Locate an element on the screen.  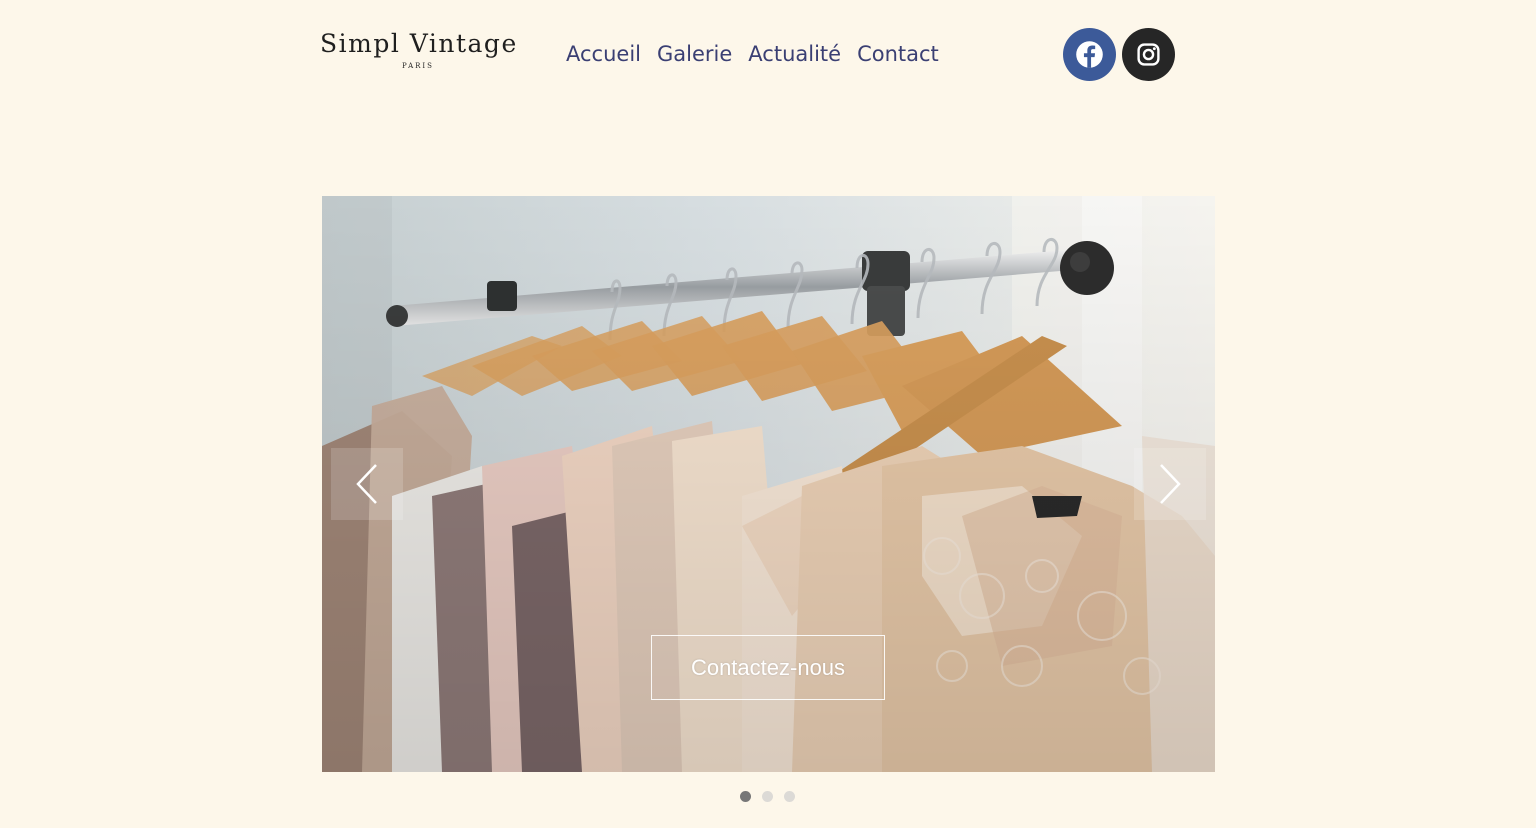
facebook-button is located at coordinates (1089, 54).